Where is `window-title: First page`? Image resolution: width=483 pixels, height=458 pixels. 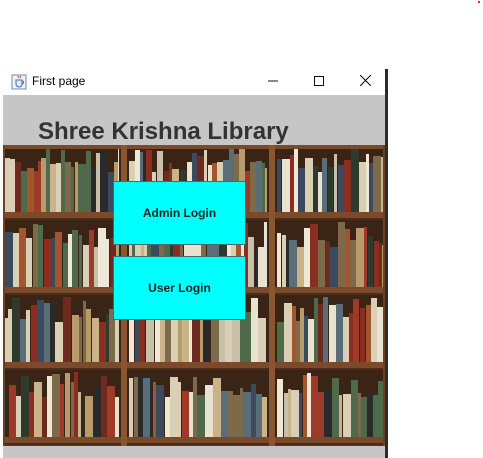
window-title: First page is located at coordinates (59, 81).